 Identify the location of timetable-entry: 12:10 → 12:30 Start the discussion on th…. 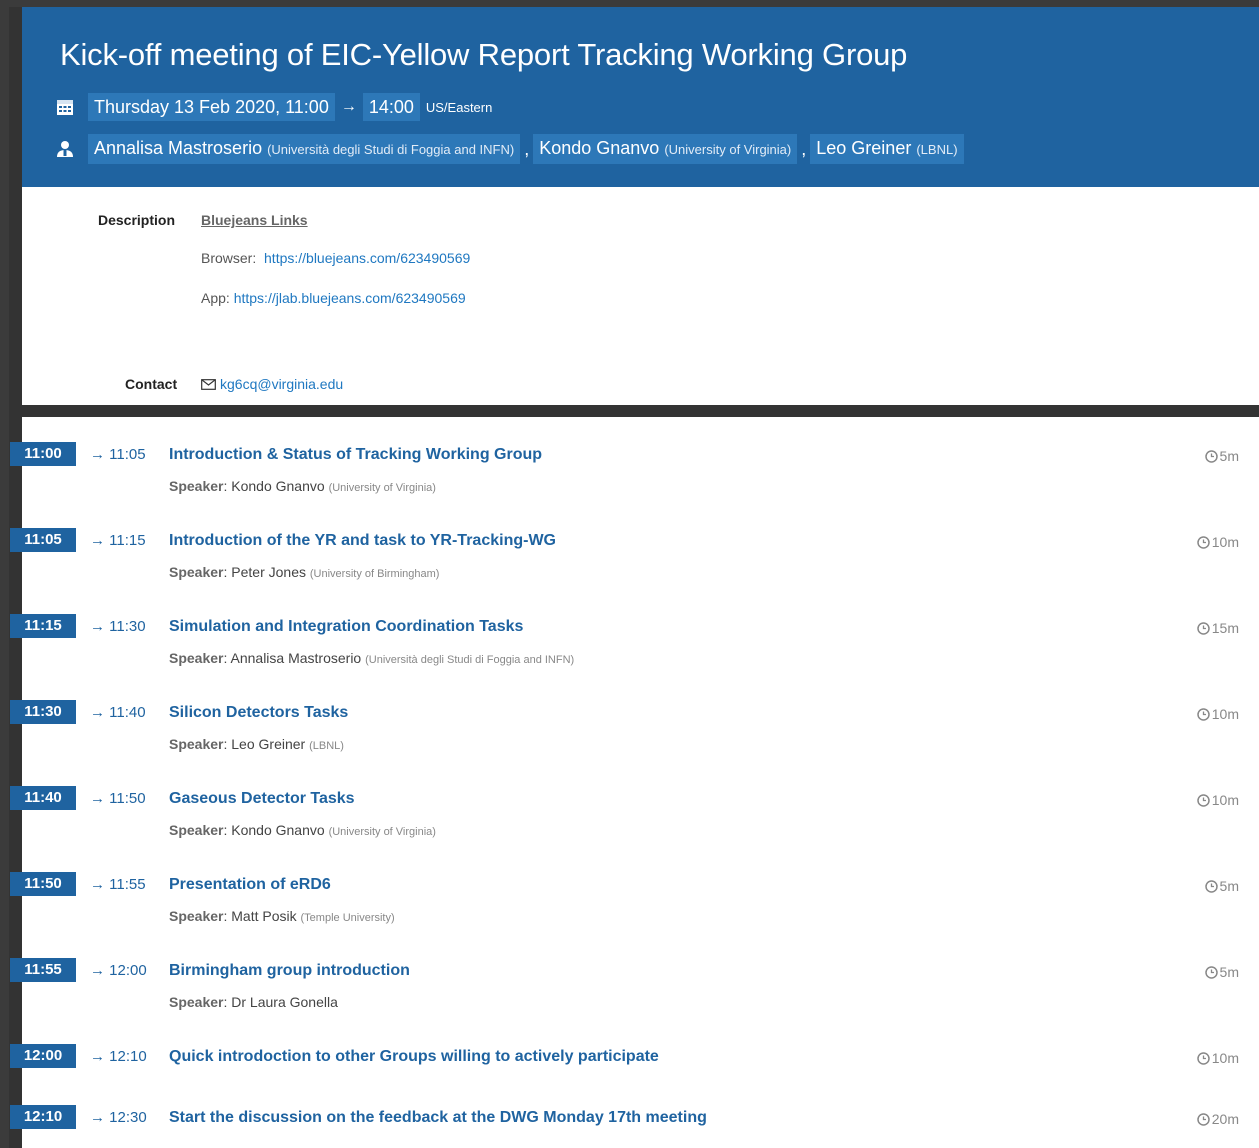
(634, 1110).